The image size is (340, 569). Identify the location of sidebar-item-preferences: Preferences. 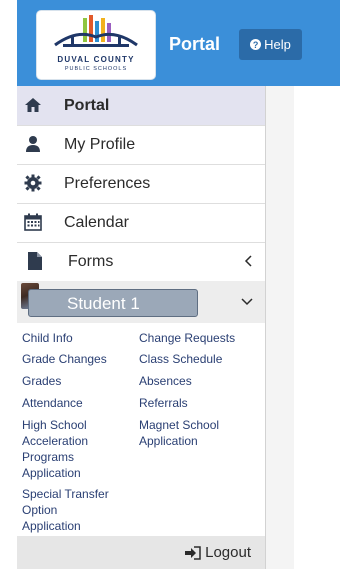
(141, 184).